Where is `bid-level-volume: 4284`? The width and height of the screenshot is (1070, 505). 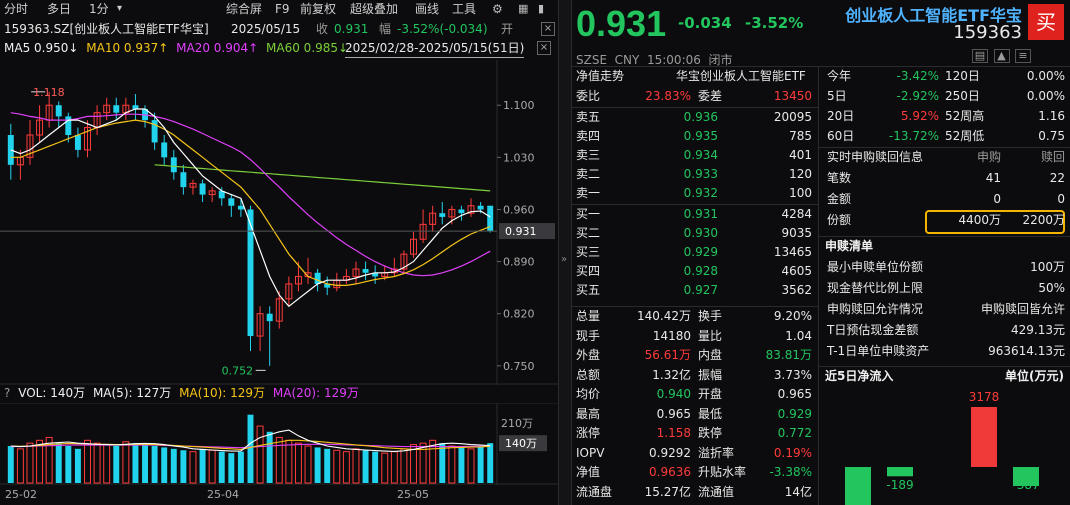
bid-level-volume: 4284 is located at coordinates (796, 214).